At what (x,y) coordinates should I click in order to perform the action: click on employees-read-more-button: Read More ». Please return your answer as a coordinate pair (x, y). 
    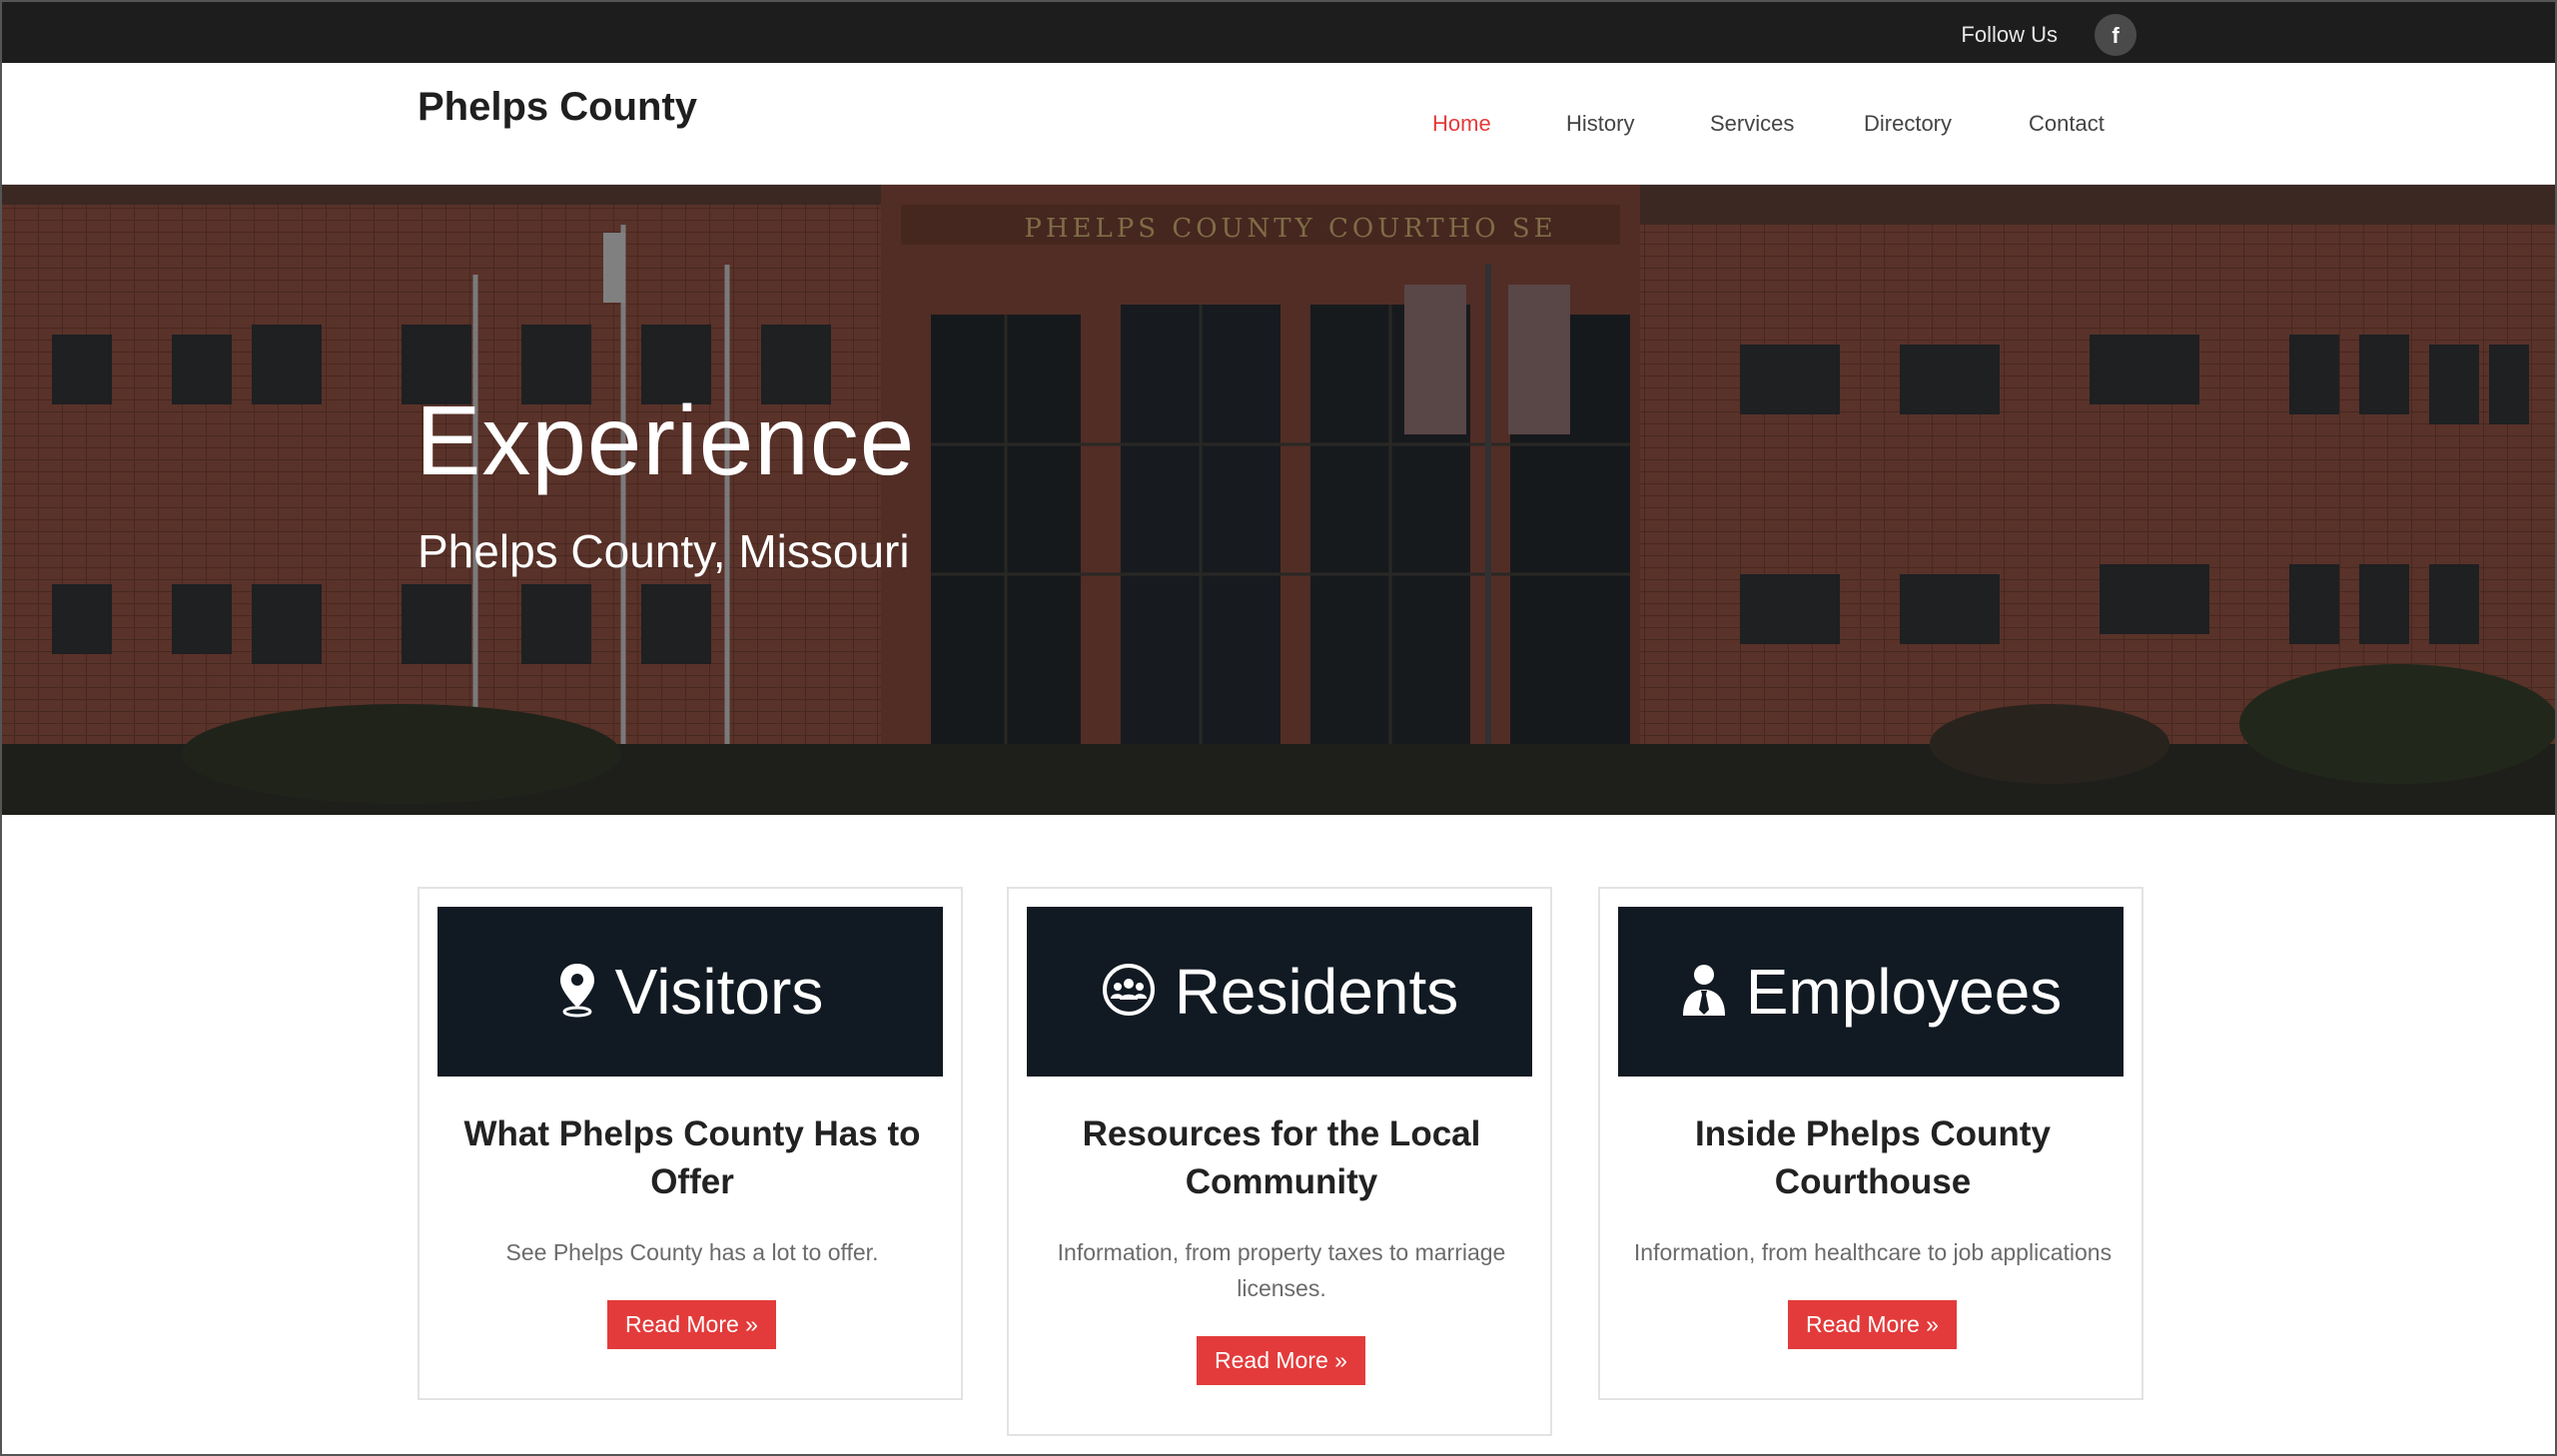
    Looking at the image, I should click on (1872, 1324).